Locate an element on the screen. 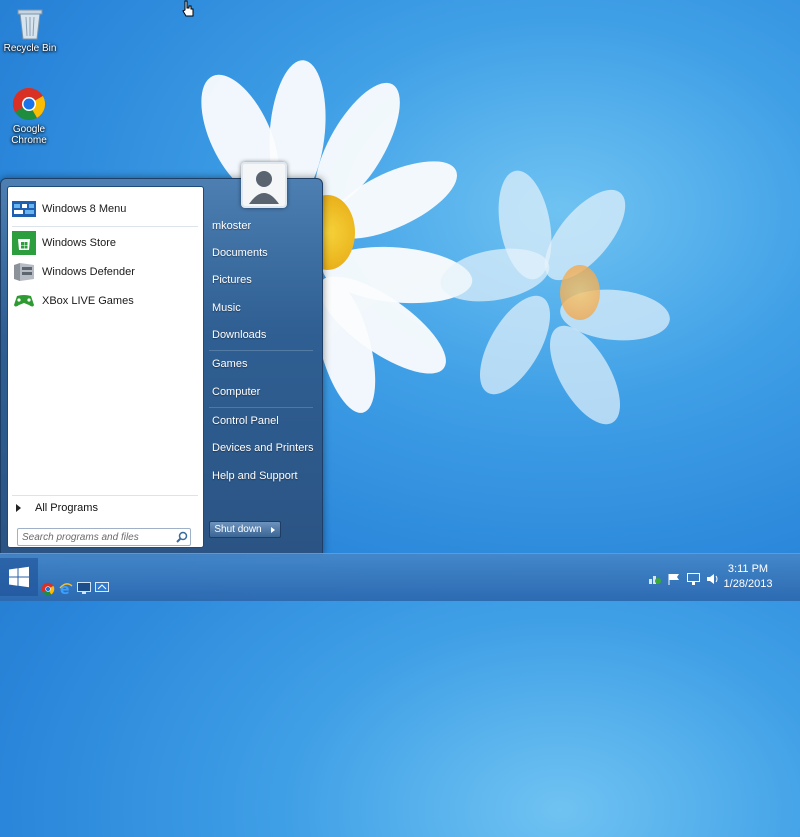 This screenshot has height=837, width=800. right-item-music: Music is located at coordinates (260, 308).